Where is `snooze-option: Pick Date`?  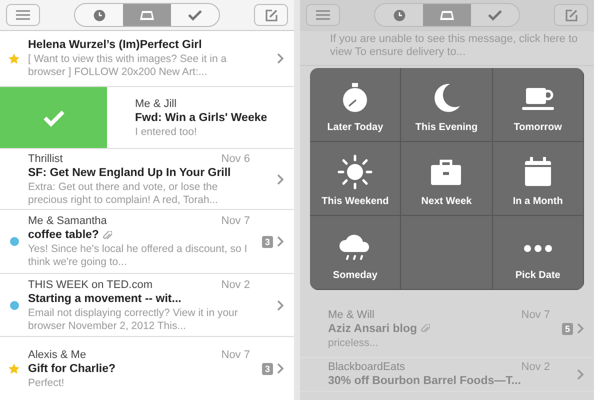
snooze-option: Pick Date is located at coordinates (538, 253).